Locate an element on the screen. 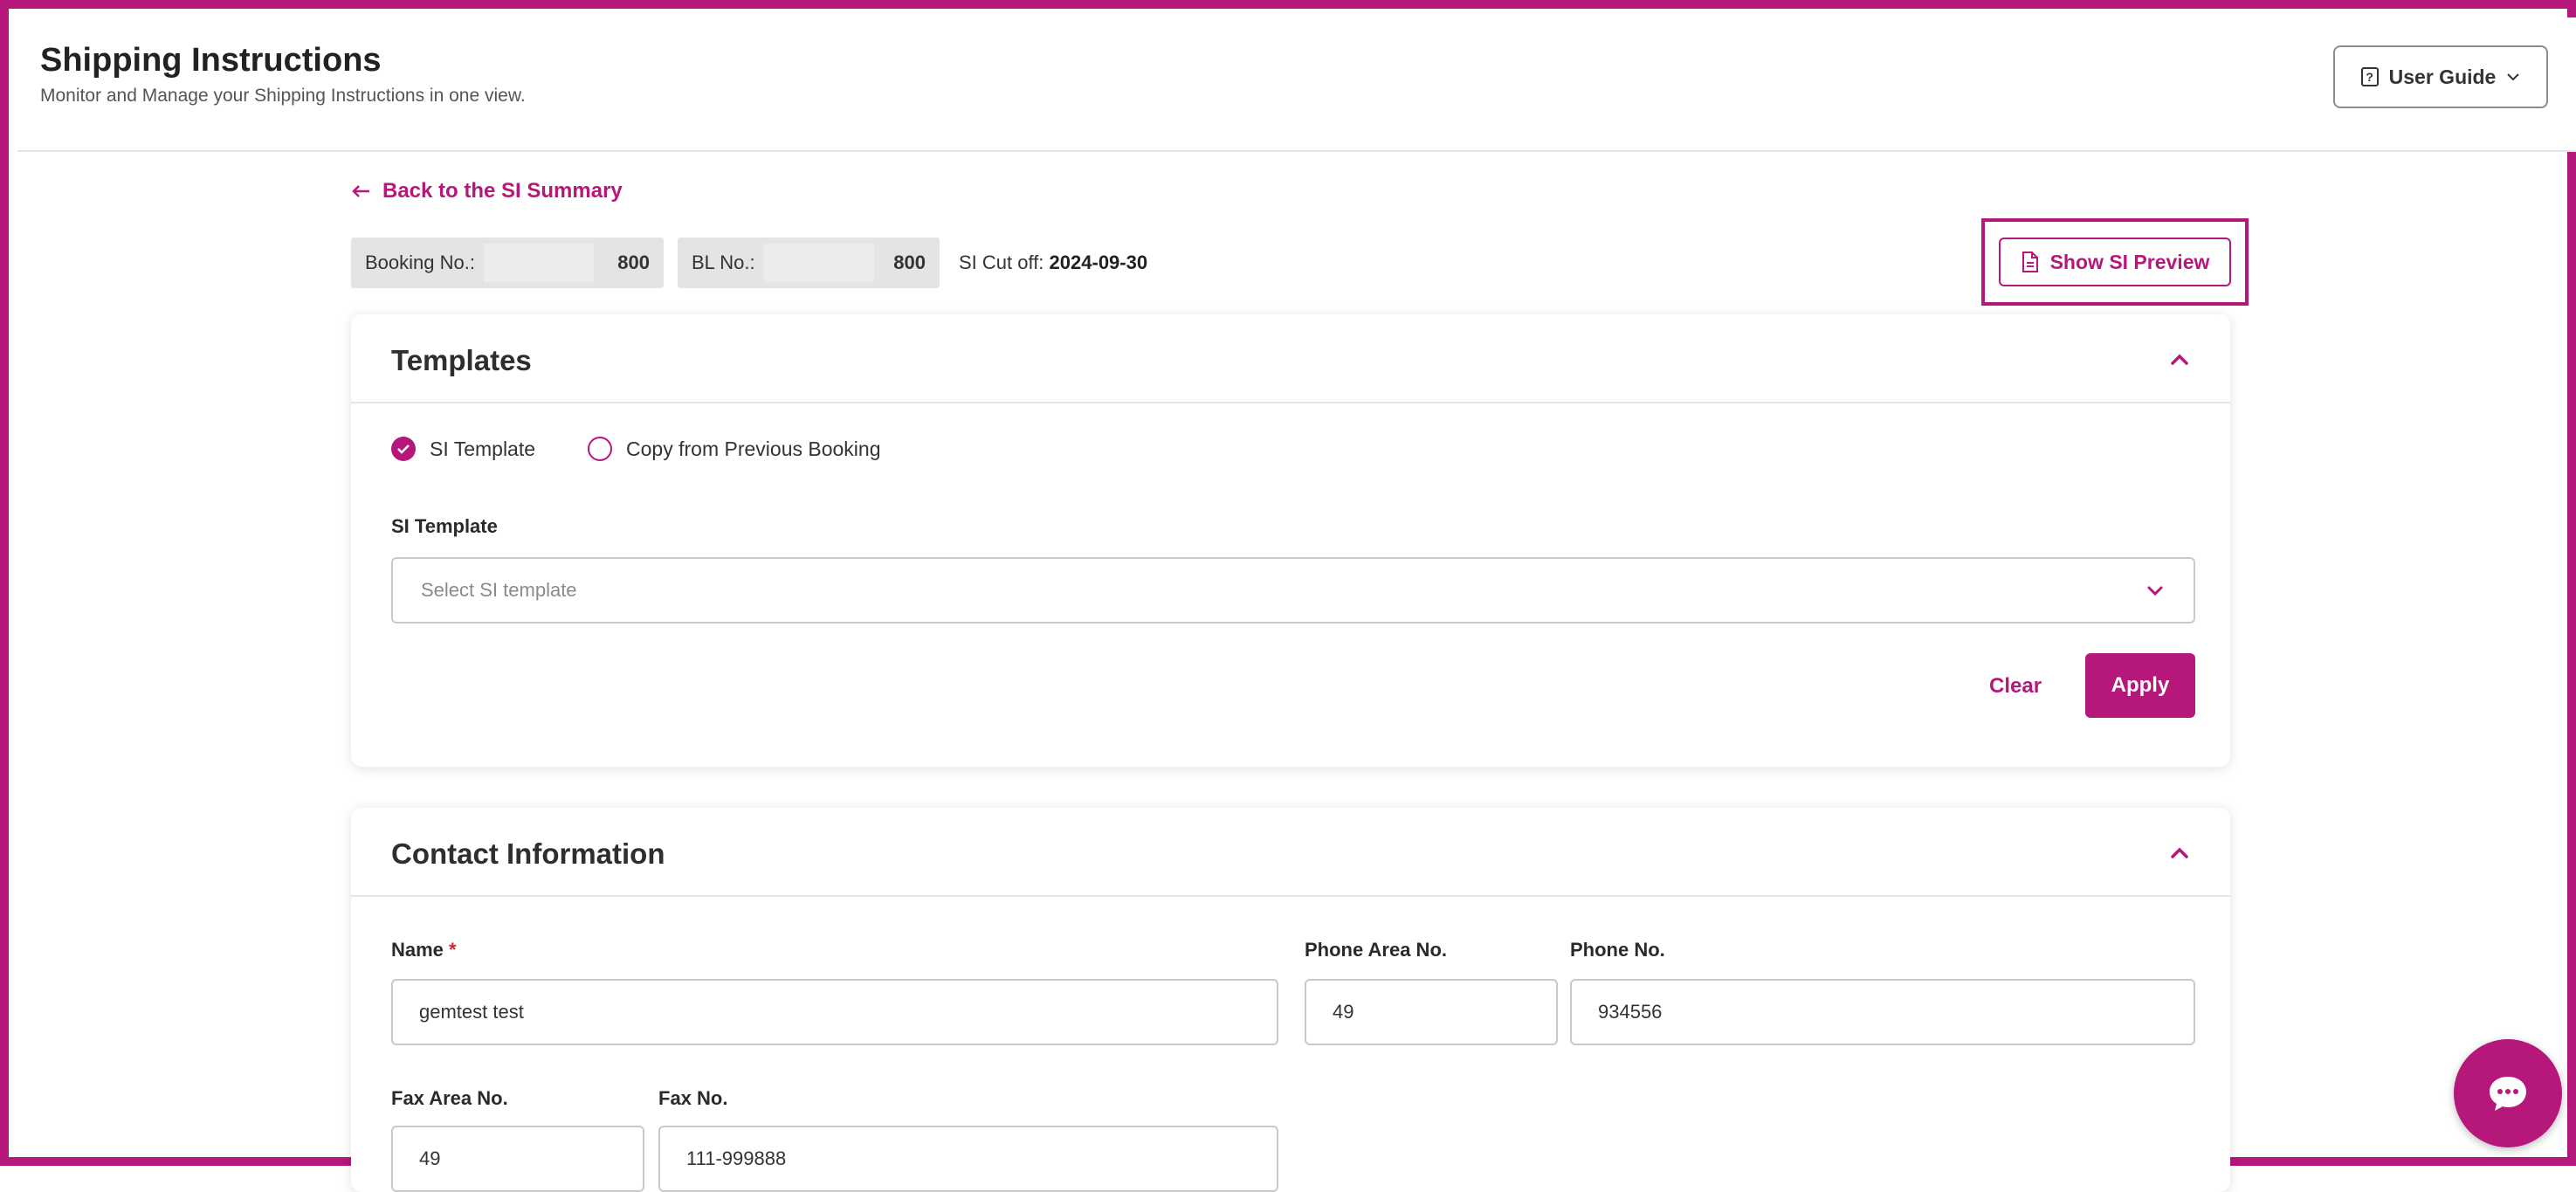  radio-si-template-label: SI Template is located at coordinates (483, 448).